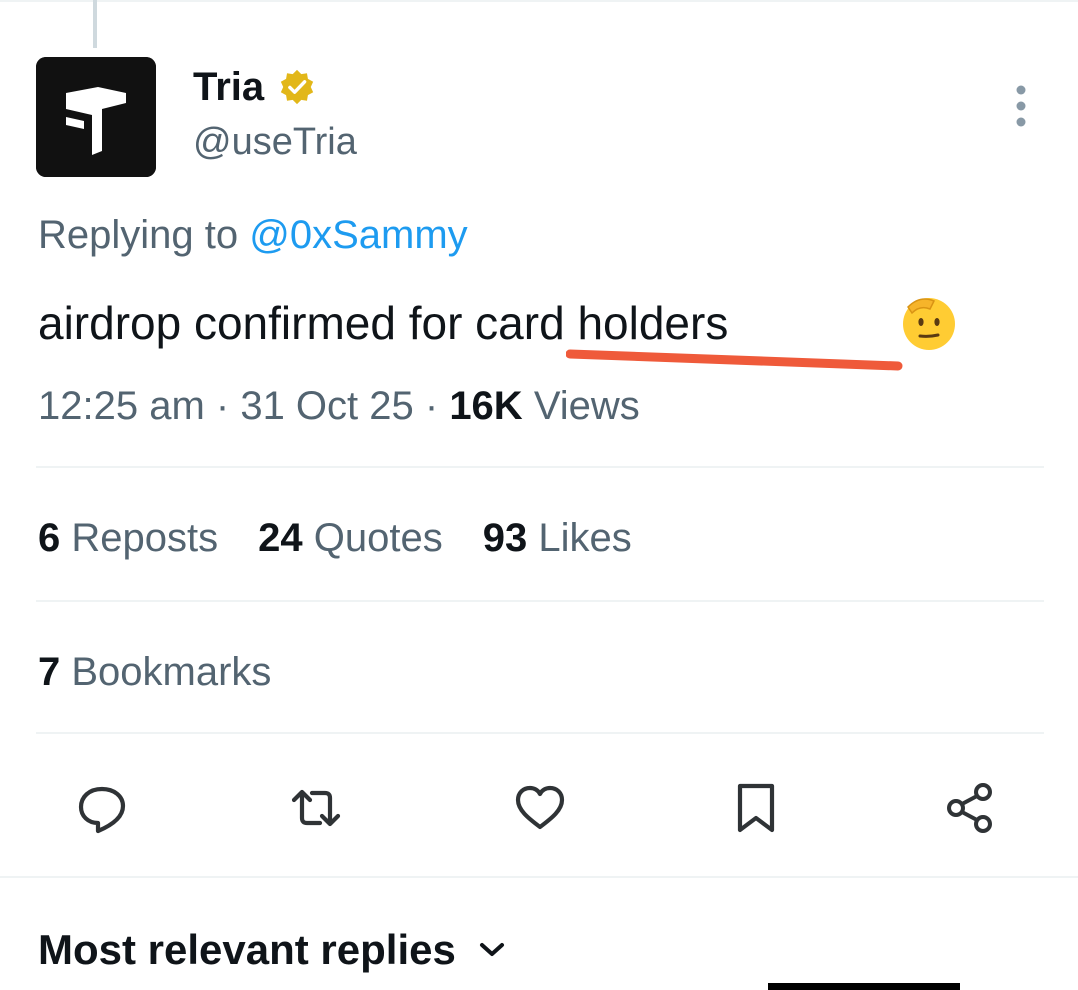 The width and height of the screenshot is (1078, 990). I want to click on quotes-count: 24, so click(280, 538).